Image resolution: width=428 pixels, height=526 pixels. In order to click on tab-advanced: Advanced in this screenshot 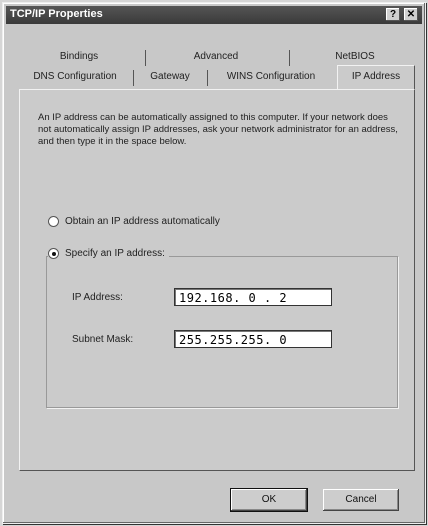, I will do `click(216, 57)`.